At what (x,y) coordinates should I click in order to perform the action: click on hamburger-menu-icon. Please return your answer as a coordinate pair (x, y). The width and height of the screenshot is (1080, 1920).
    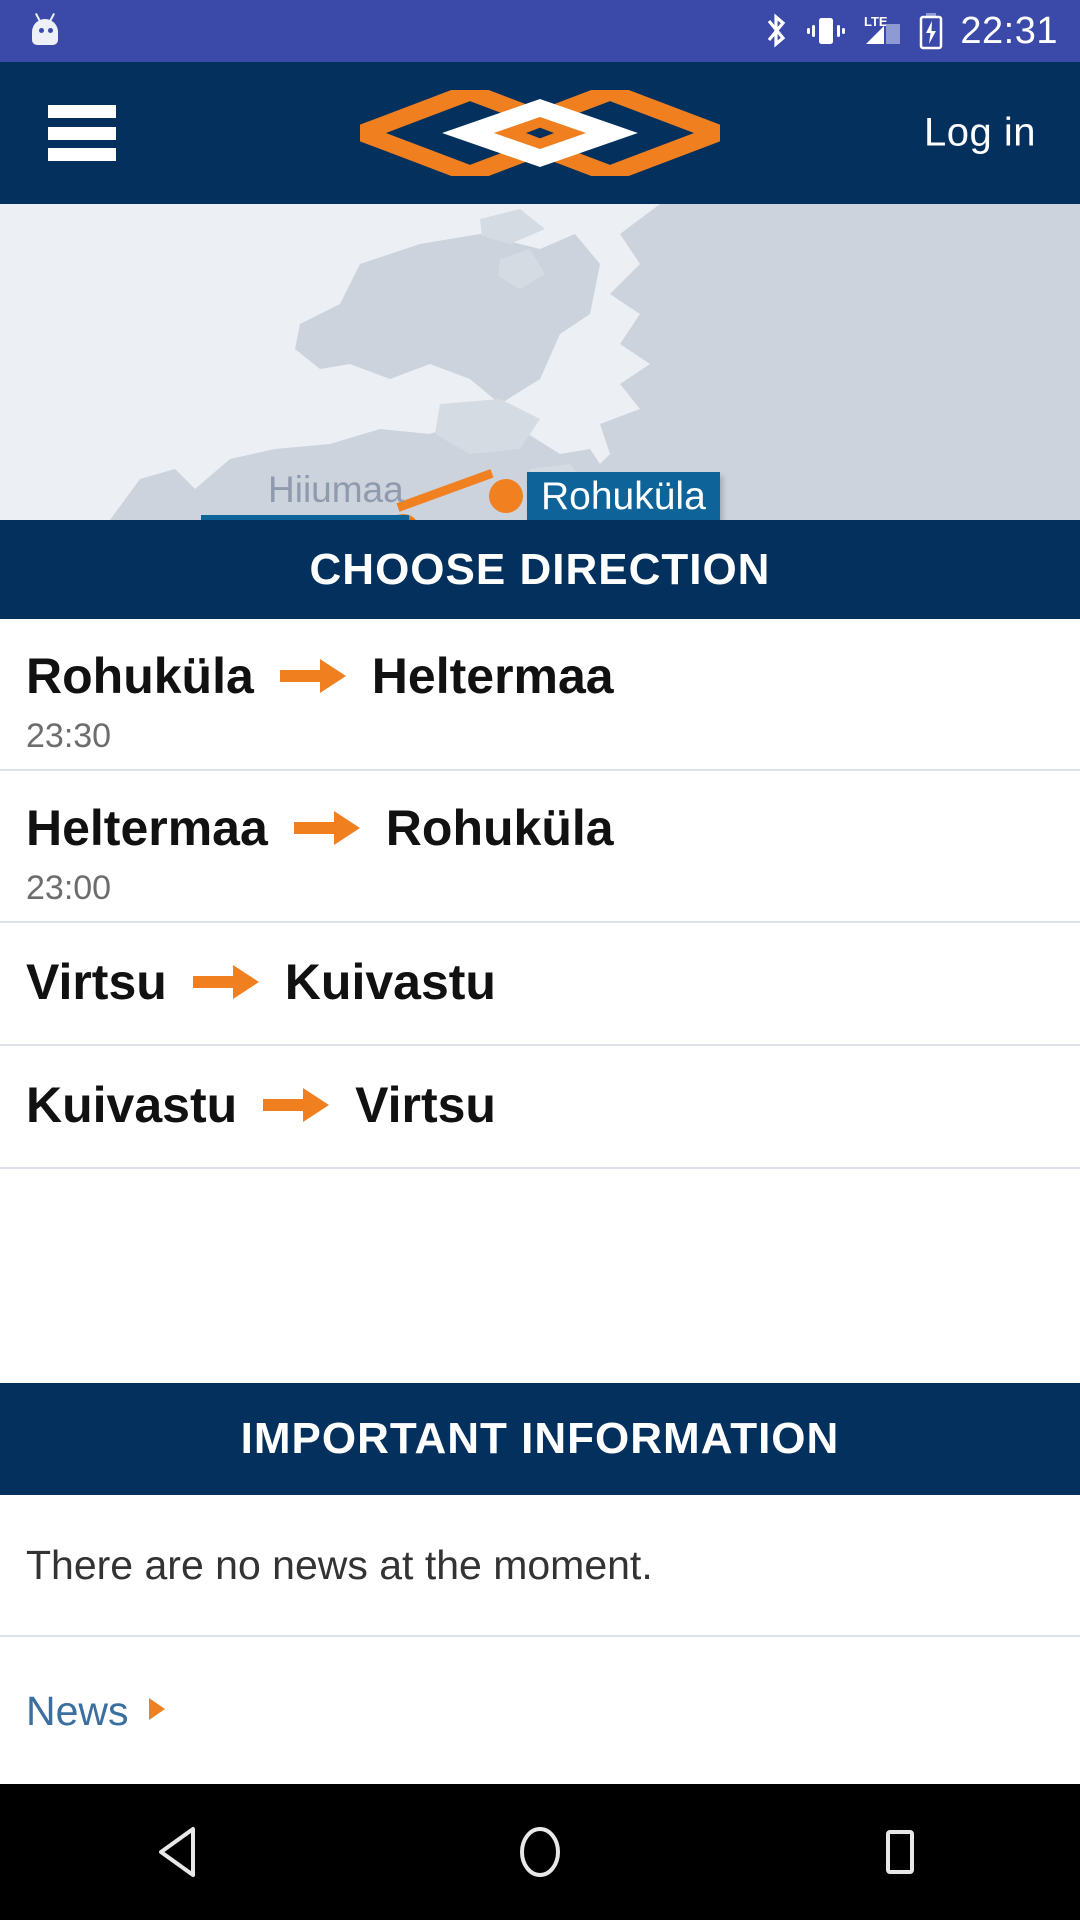
    Looking at the image, I should click on (82, 133).